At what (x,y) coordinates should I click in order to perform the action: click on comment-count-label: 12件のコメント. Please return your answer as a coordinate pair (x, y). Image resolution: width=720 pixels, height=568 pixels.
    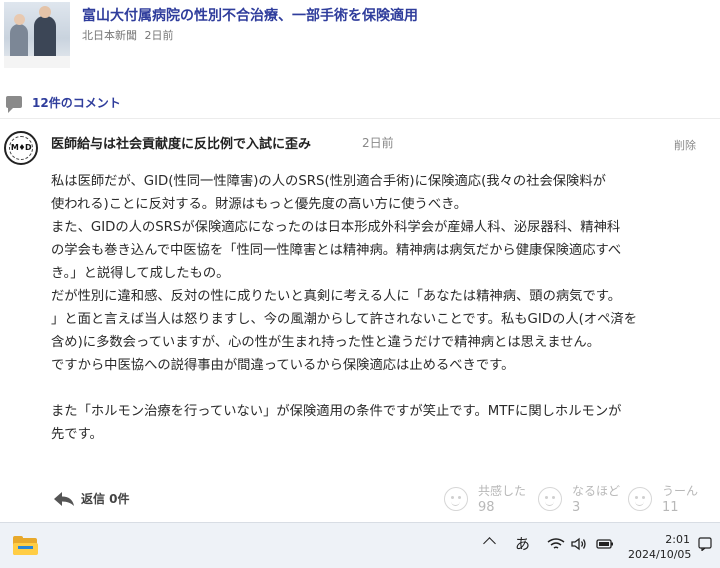
    Looking at the image, I should click on (76, 102).